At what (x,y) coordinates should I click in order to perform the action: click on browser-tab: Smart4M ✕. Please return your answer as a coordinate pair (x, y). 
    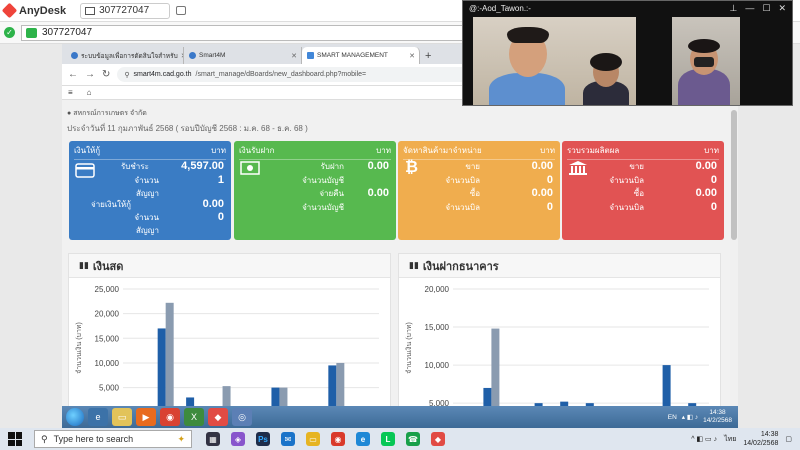
    Looking at the image, I should click on (243, 55).